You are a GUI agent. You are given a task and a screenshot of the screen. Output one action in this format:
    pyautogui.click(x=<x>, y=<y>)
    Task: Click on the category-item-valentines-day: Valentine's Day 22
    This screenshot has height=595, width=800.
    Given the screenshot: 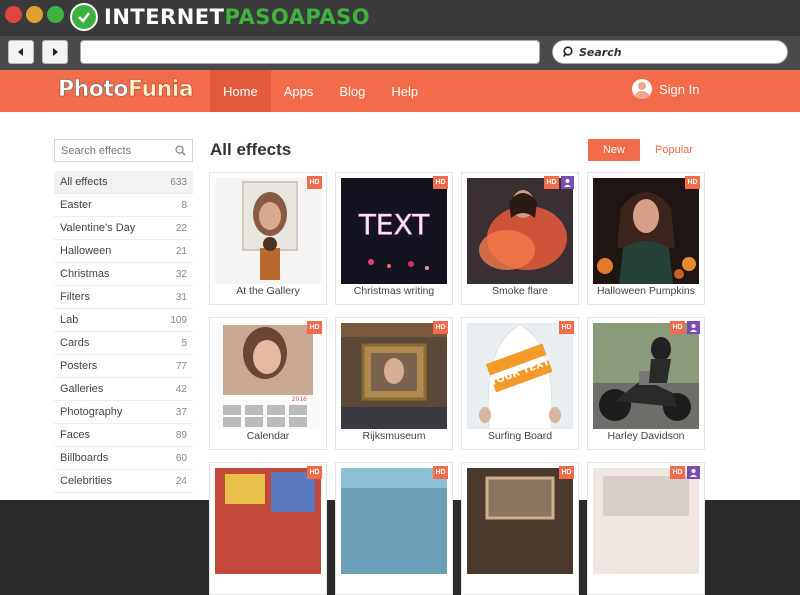 What is the action you would take?
    pyautogui.click(x=123, y=228)
    